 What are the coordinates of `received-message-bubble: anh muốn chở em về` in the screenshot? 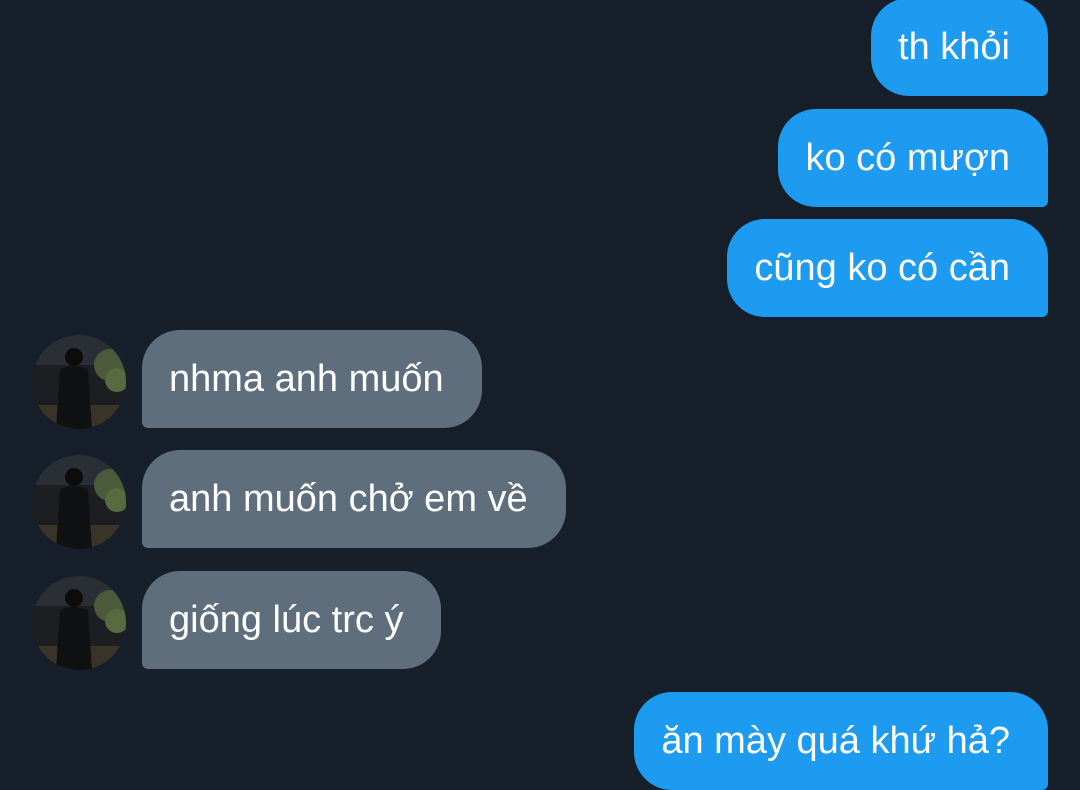 It's located at (354, 499).